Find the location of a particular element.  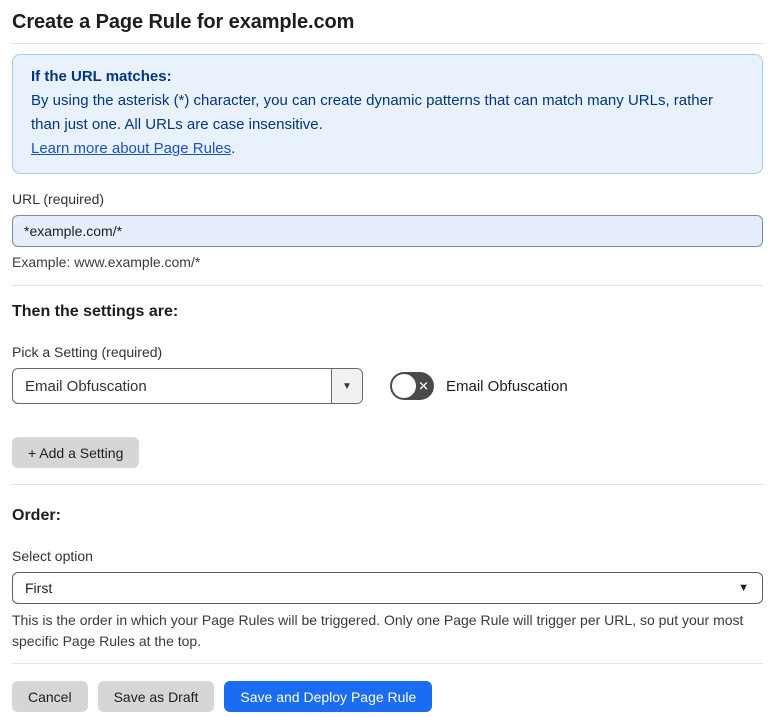

order-select-label: Select option is located at coordinates (52, 556).